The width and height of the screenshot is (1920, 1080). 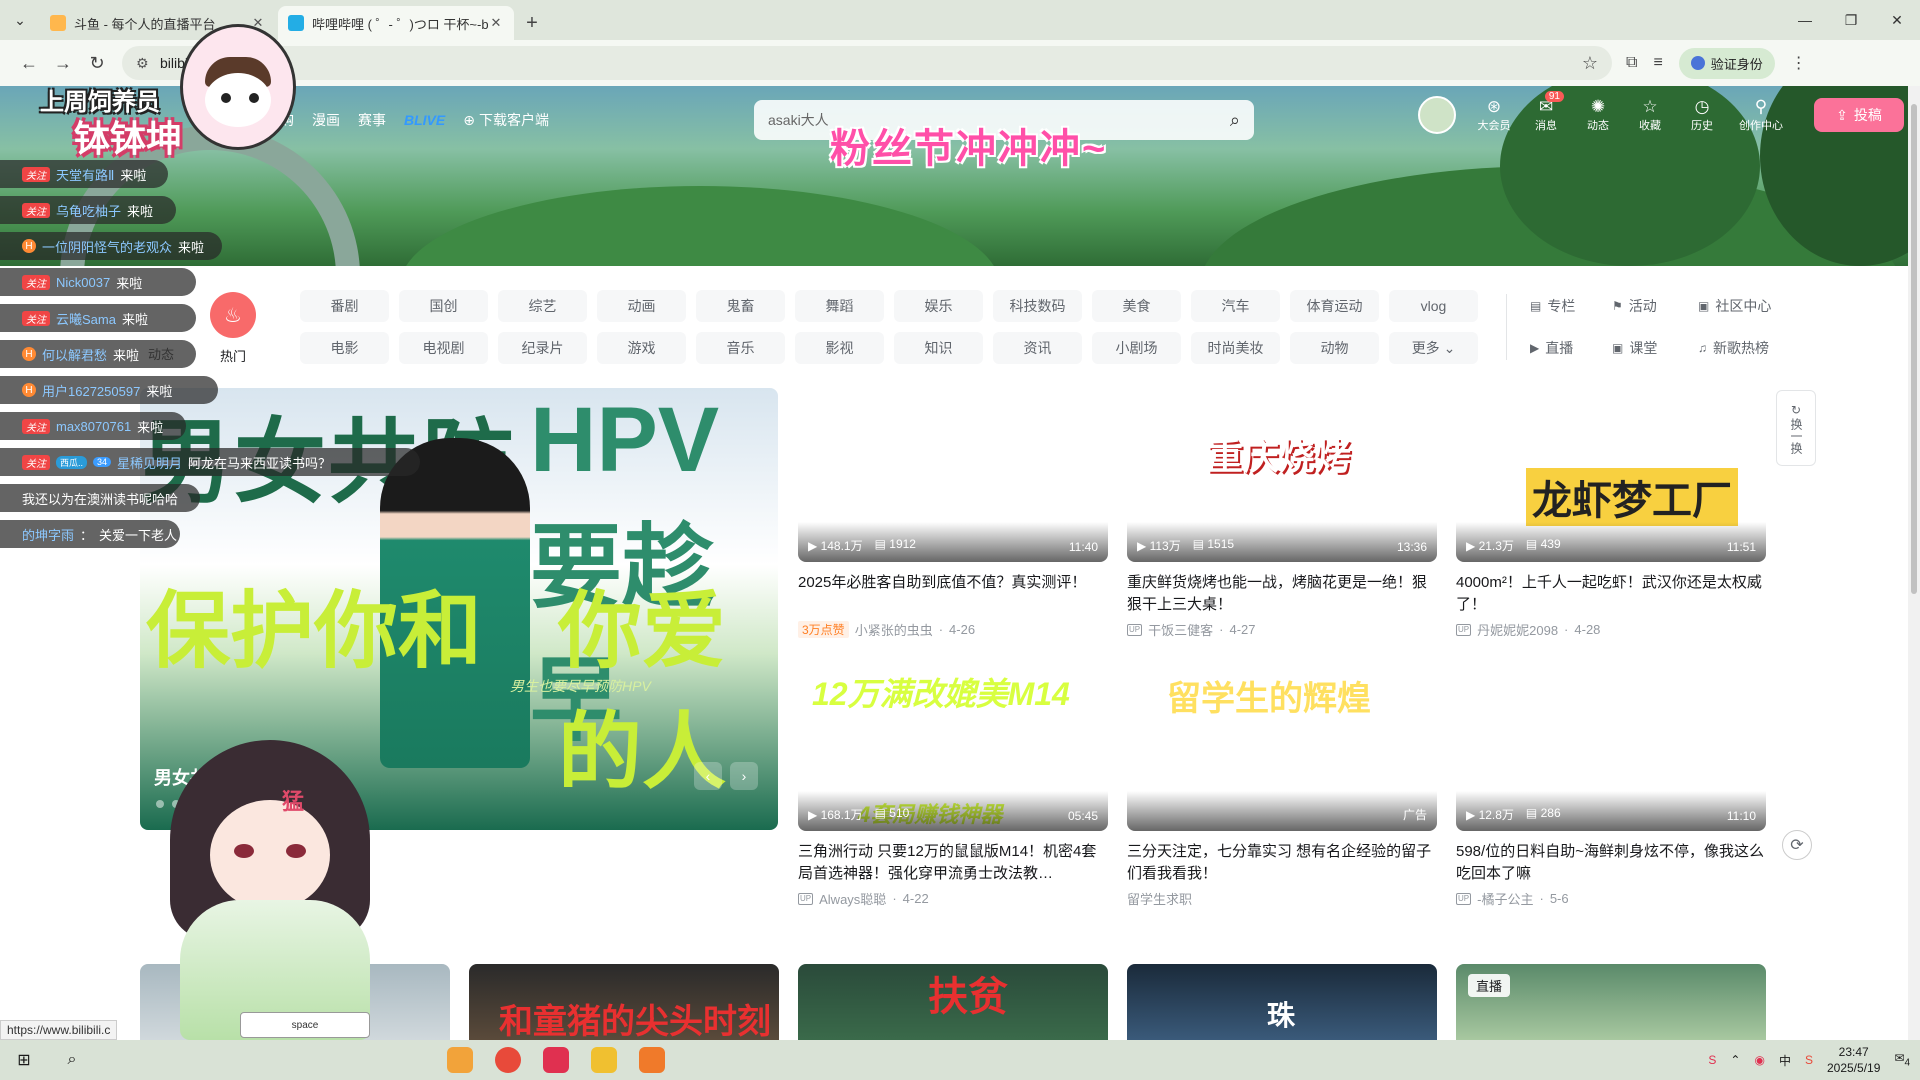 What do you see at coordinates (1649, 306) in the screenshot?
I see `channel-link: ⚑ 活动` at bounding box center [1649, 306].